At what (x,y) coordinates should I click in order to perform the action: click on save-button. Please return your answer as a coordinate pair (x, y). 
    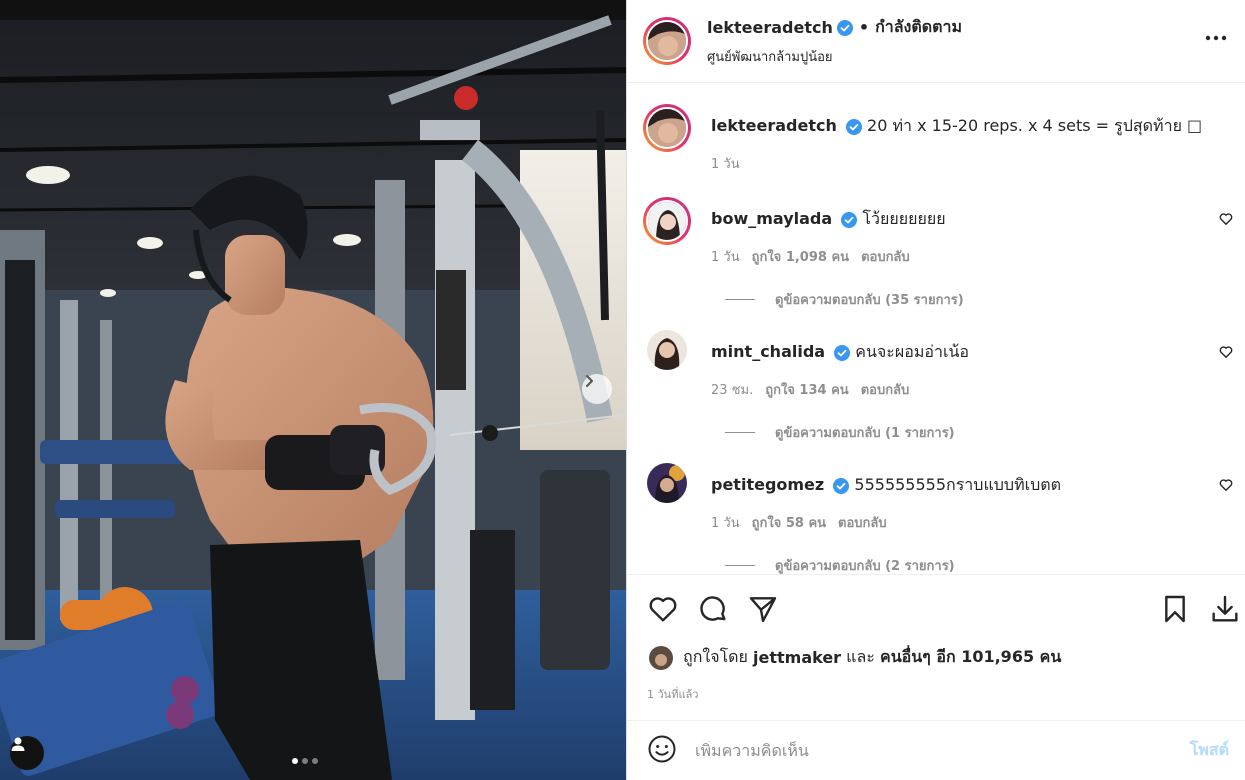
    Looking at the image, I should click on (1175, 611).